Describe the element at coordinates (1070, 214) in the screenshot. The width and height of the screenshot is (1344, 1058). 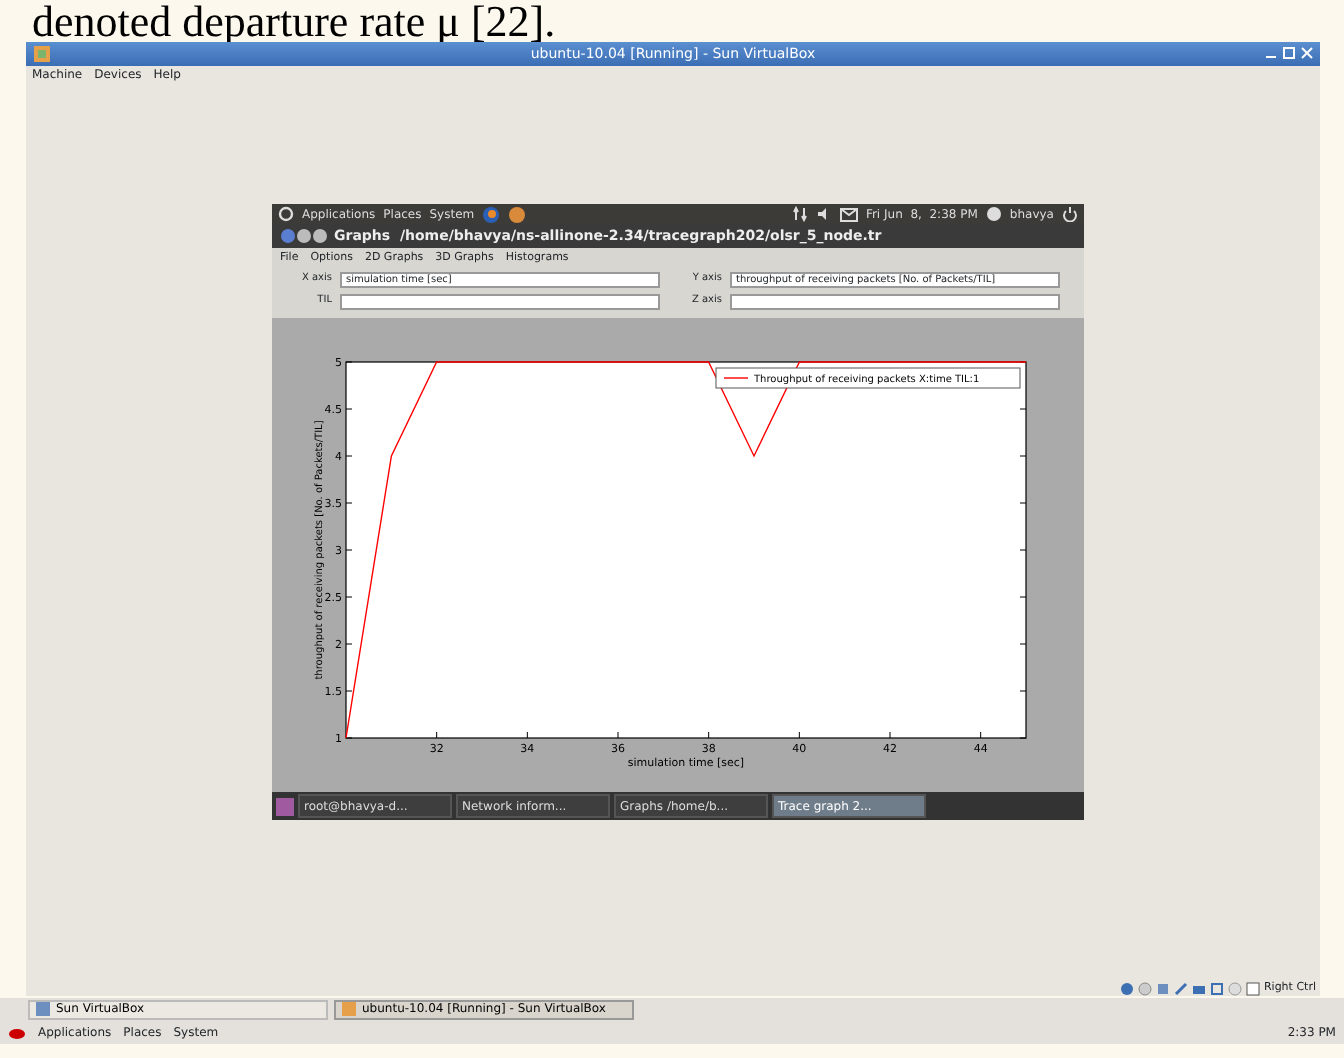
I see `power-icon` at that location.